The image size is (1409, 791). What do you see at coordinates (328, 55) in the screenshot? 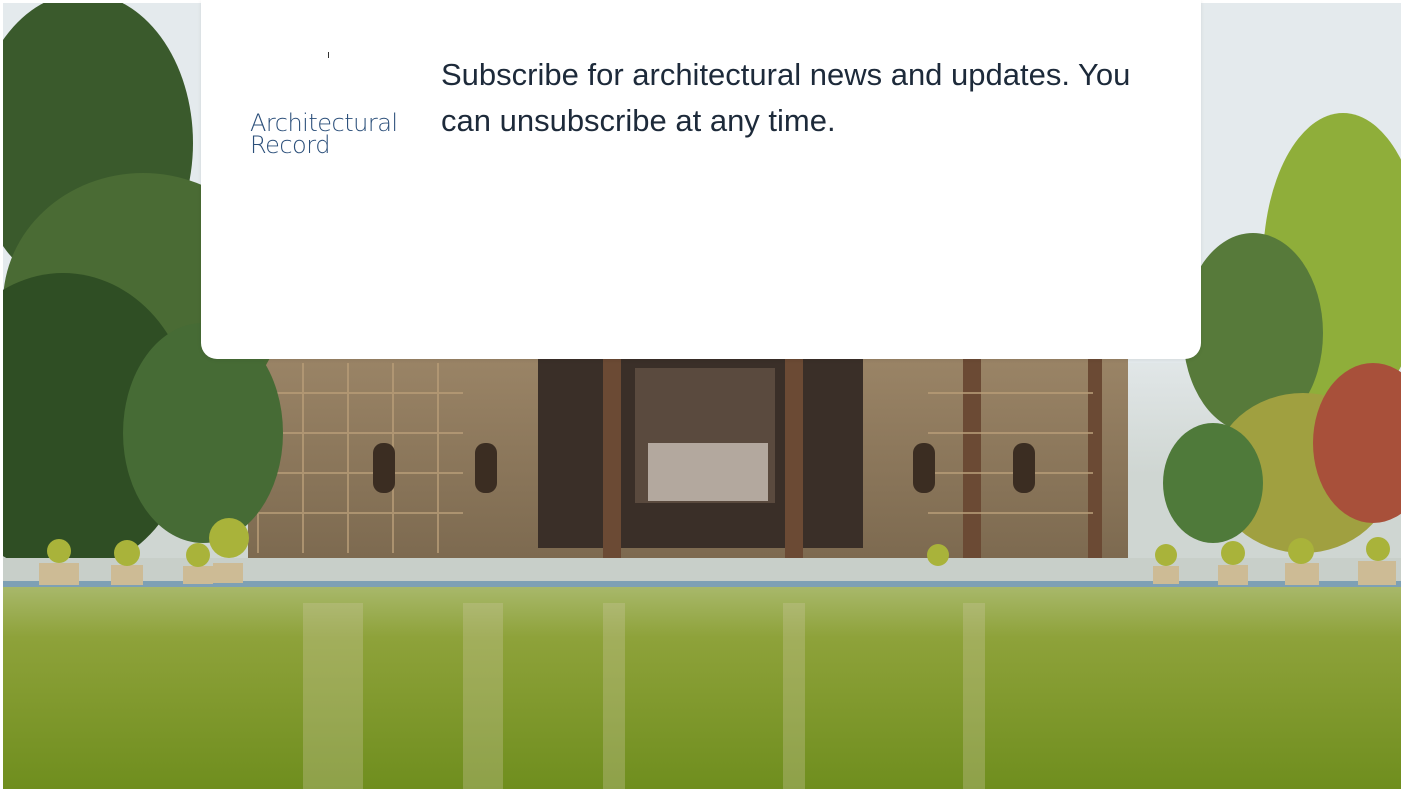
I see `logo-mark` at bounding box center [328, 55].